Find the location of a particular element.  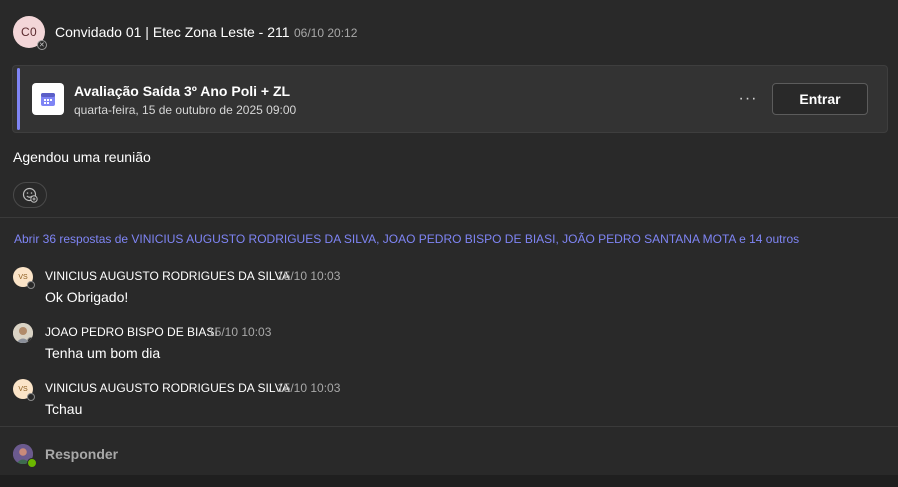

avatar-initials: C0 is located at coordinates (29, 32).